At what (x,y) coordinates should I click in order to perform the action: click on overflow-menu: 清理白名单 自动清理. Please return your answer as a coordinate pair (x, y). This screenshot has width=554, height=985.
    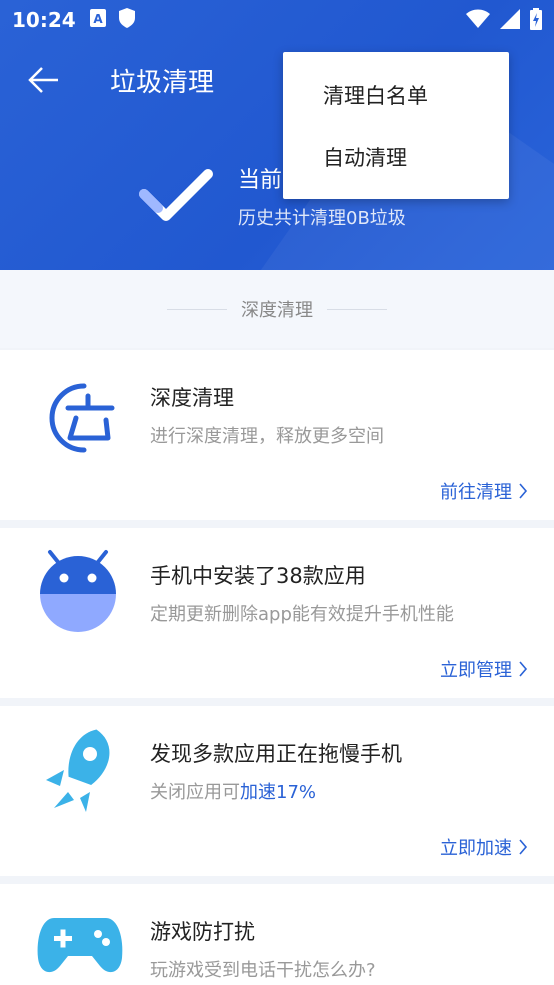
    Looking at the image, I should click on (396, 125).